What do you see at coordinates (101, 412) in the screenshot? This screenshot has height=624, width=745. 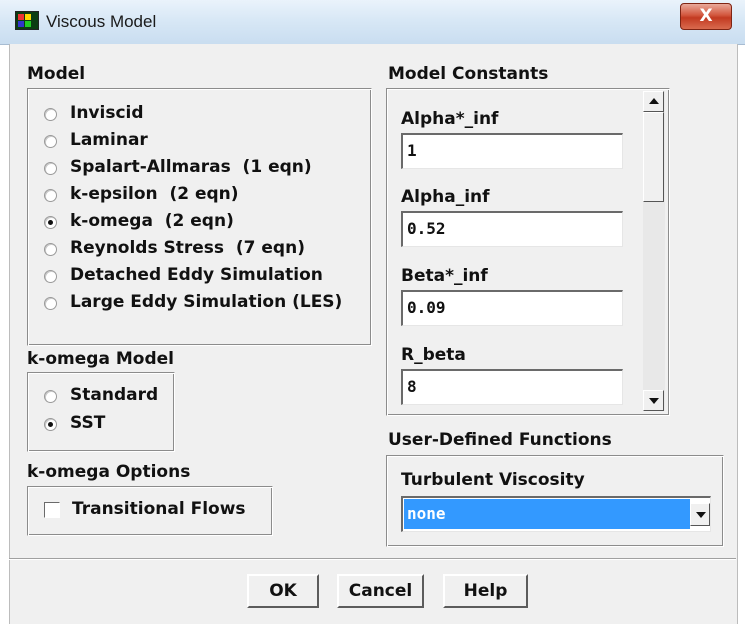 I see `komega-model-group: Standard SST` at bounding box center [101, 412].